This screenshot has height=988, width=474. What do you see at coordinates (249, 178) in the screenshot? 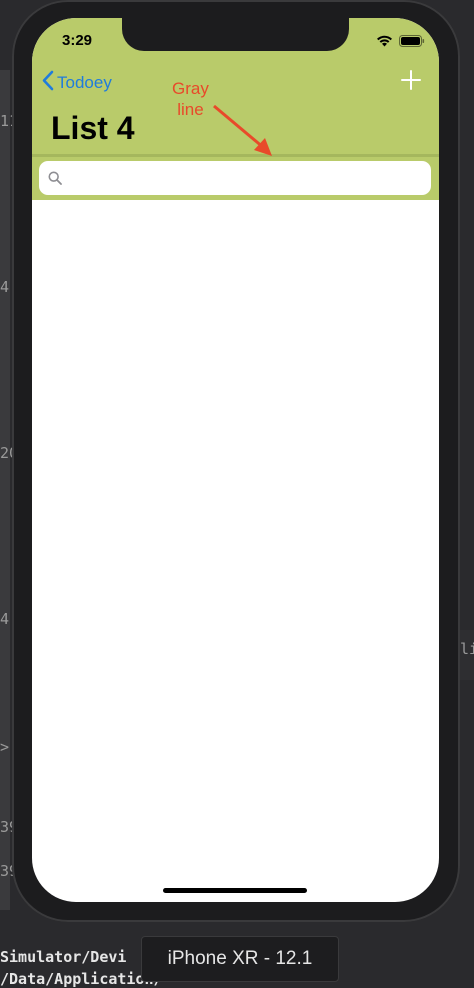
I see `search-input` at bounding box center [249, 178].